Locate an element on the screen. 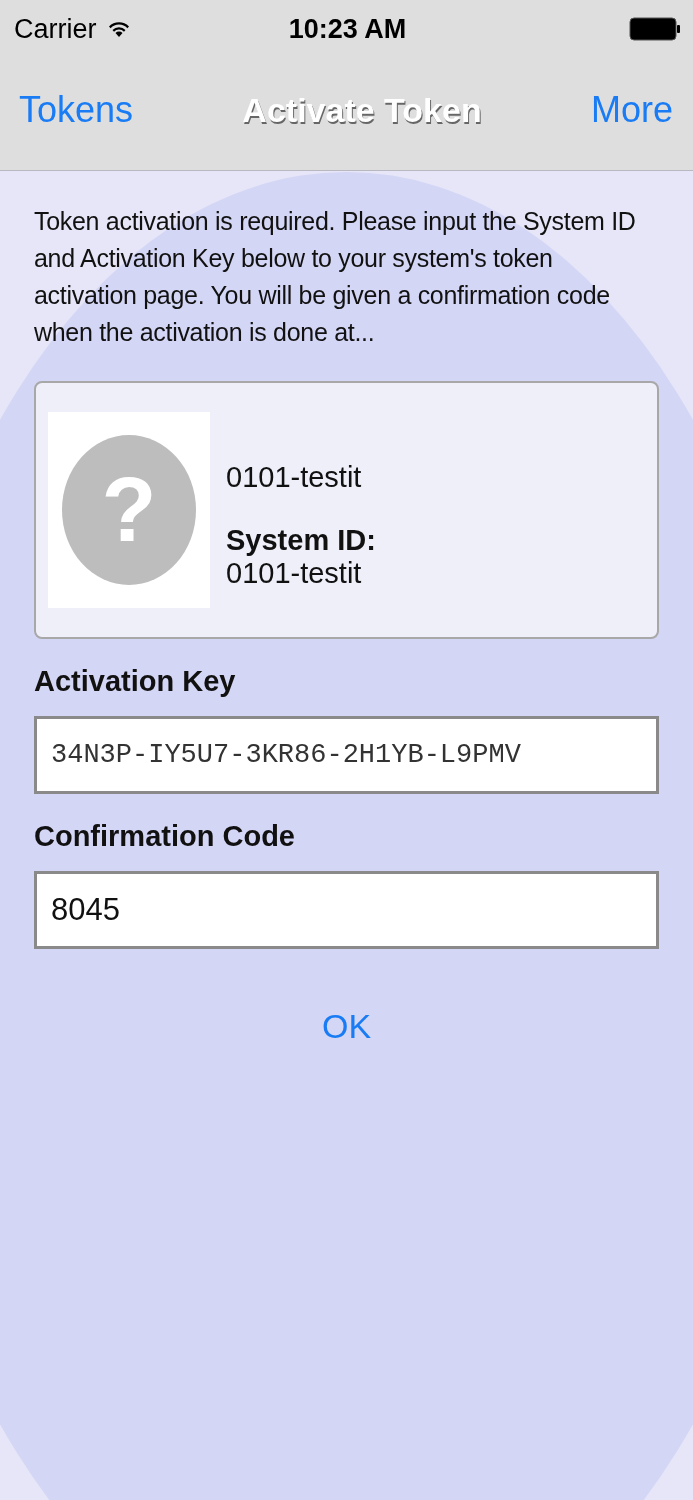 This screenshot has width=693, height=1500. ok-button: OK is located at coordinates (346, 1026).